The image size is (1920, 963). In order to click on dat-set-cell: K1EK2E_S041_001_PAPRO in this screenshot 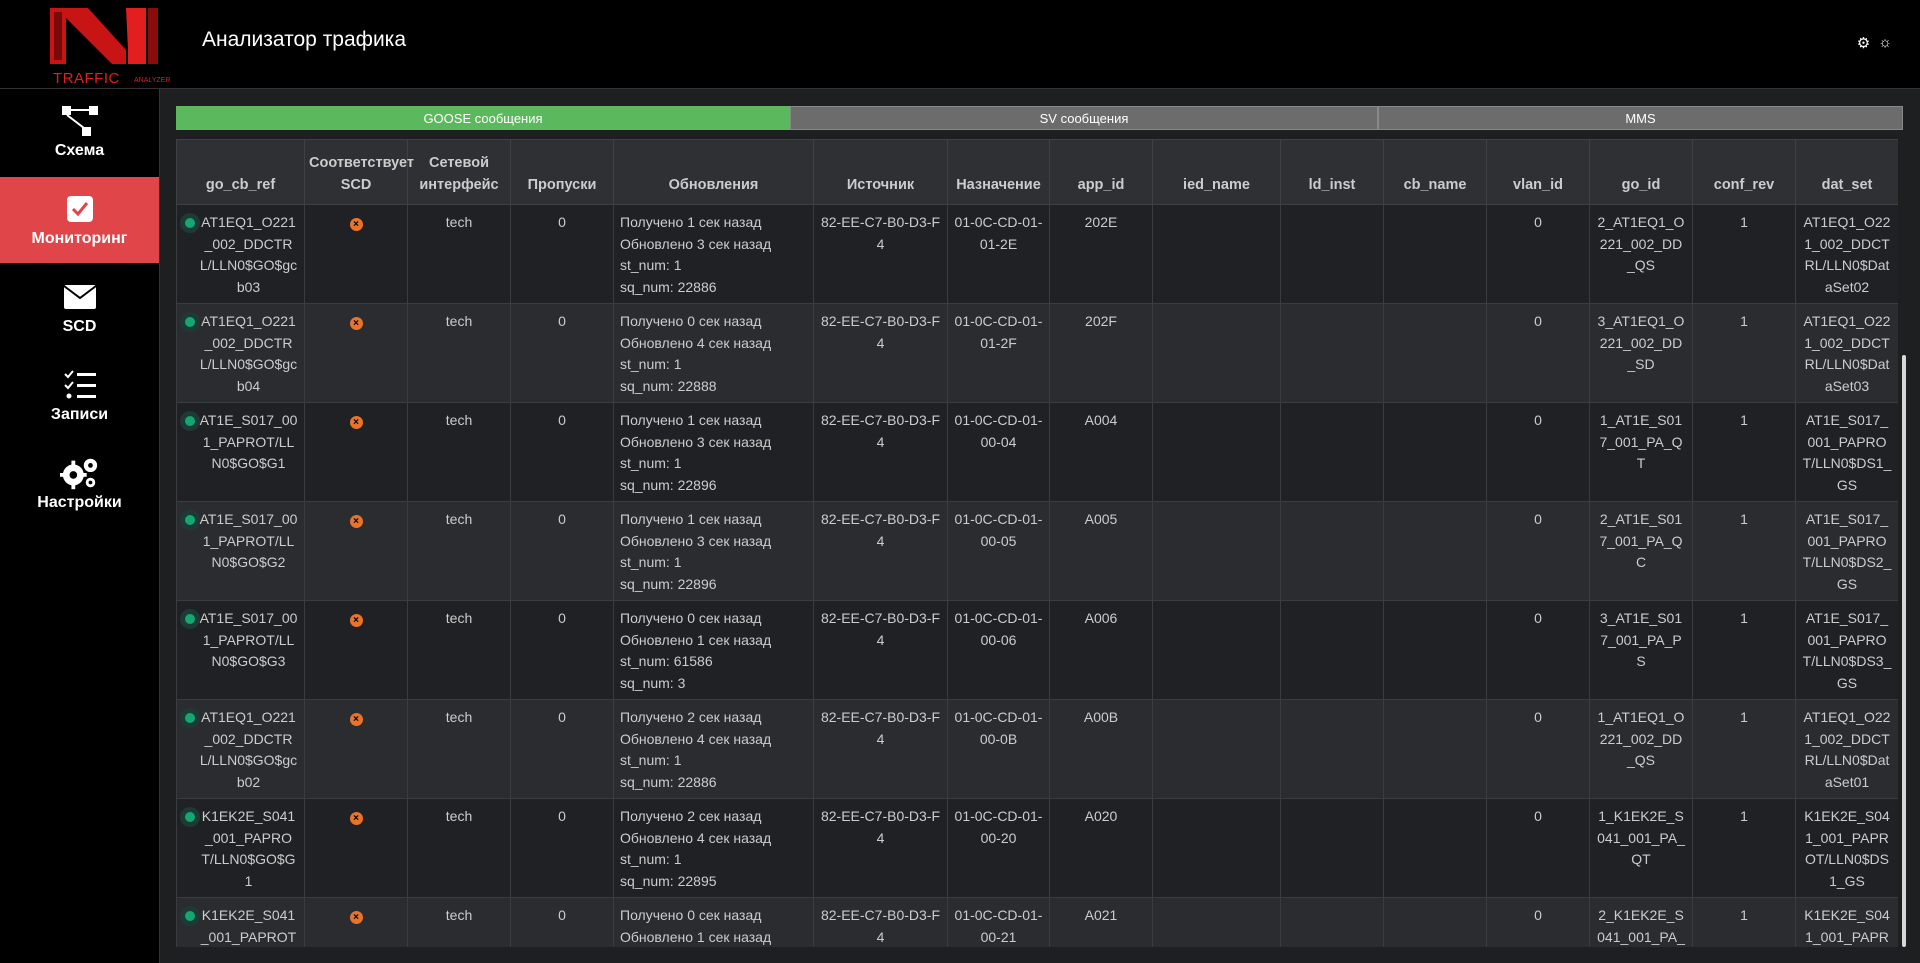, I will do `click(1846, 922)`.